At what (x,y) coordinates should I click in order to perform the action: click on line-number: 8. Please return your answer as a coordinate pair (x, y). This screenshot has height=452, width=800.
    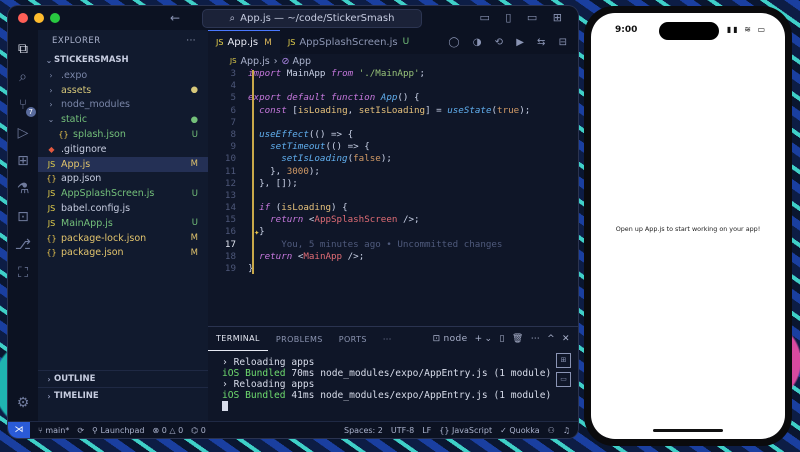
    Looking at the image, I should click on (233, 134).